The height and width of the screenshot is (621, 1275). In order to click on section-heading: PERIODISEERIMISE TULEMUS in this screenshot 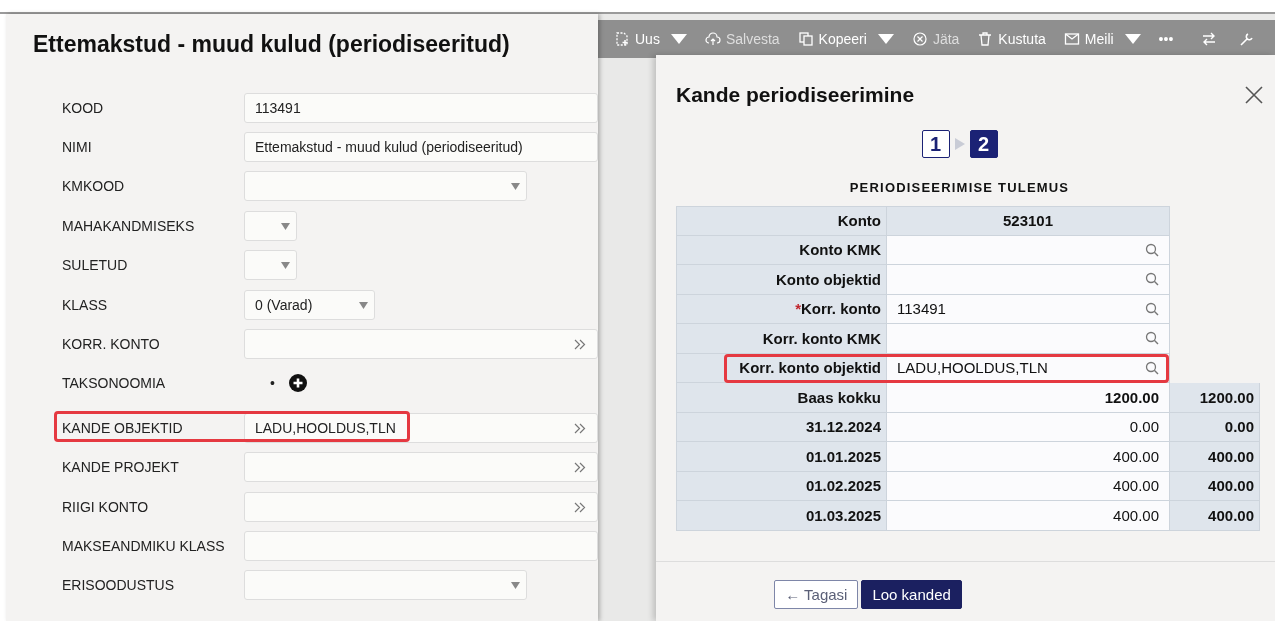, I will do `click(959, 187)`.